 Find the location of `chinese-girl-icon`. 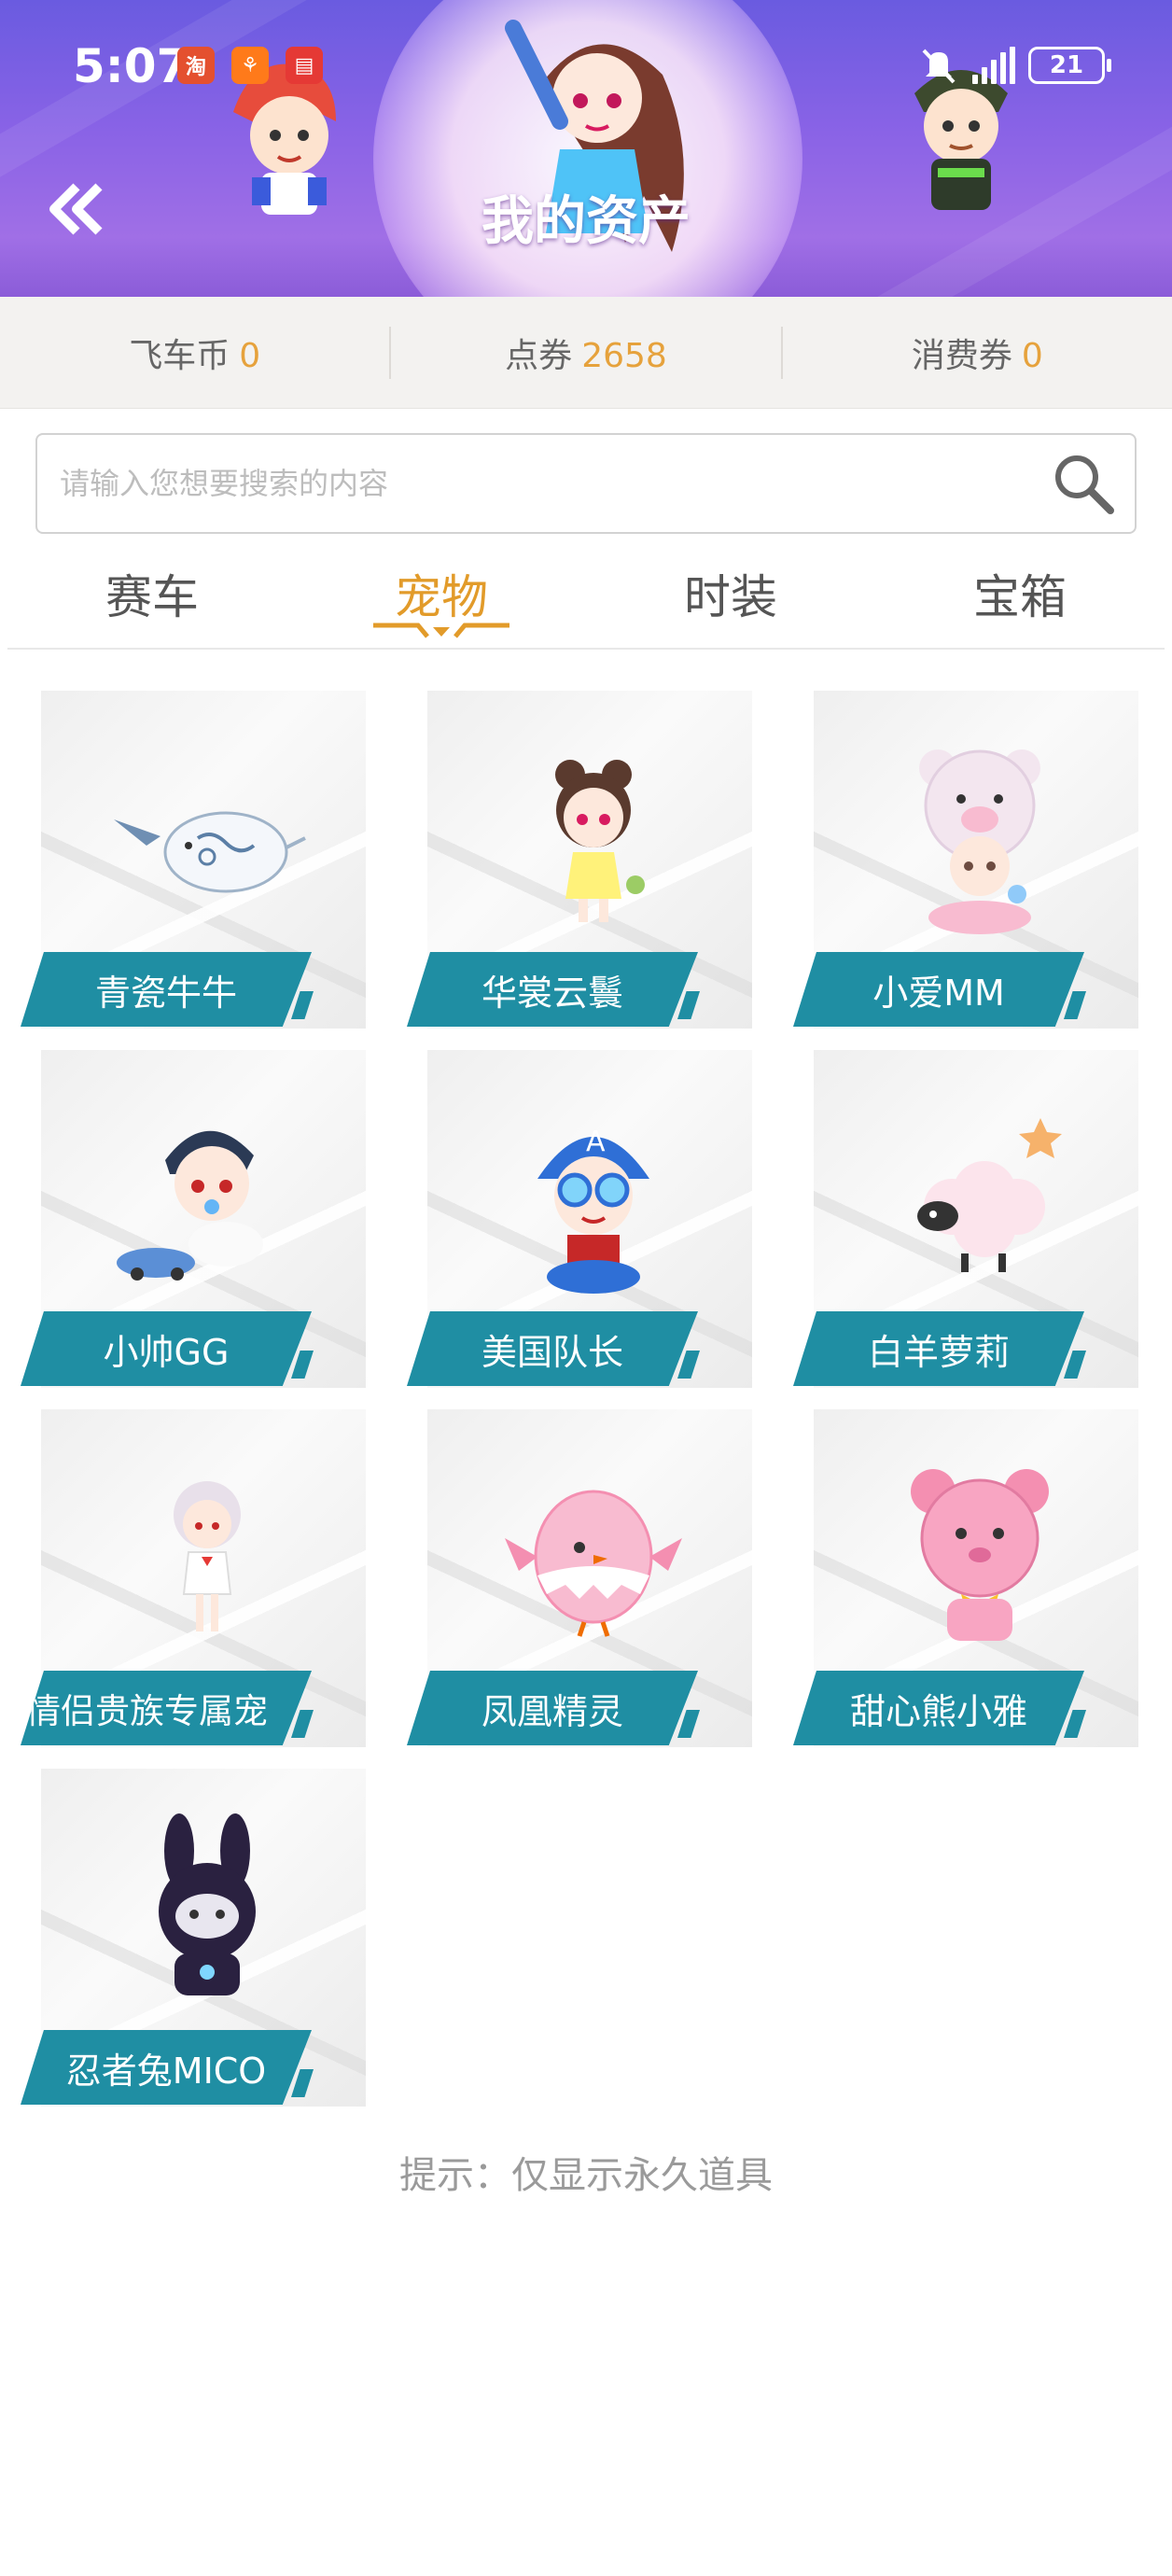

chinese-girl-icon is located at coordinates (600, 841).